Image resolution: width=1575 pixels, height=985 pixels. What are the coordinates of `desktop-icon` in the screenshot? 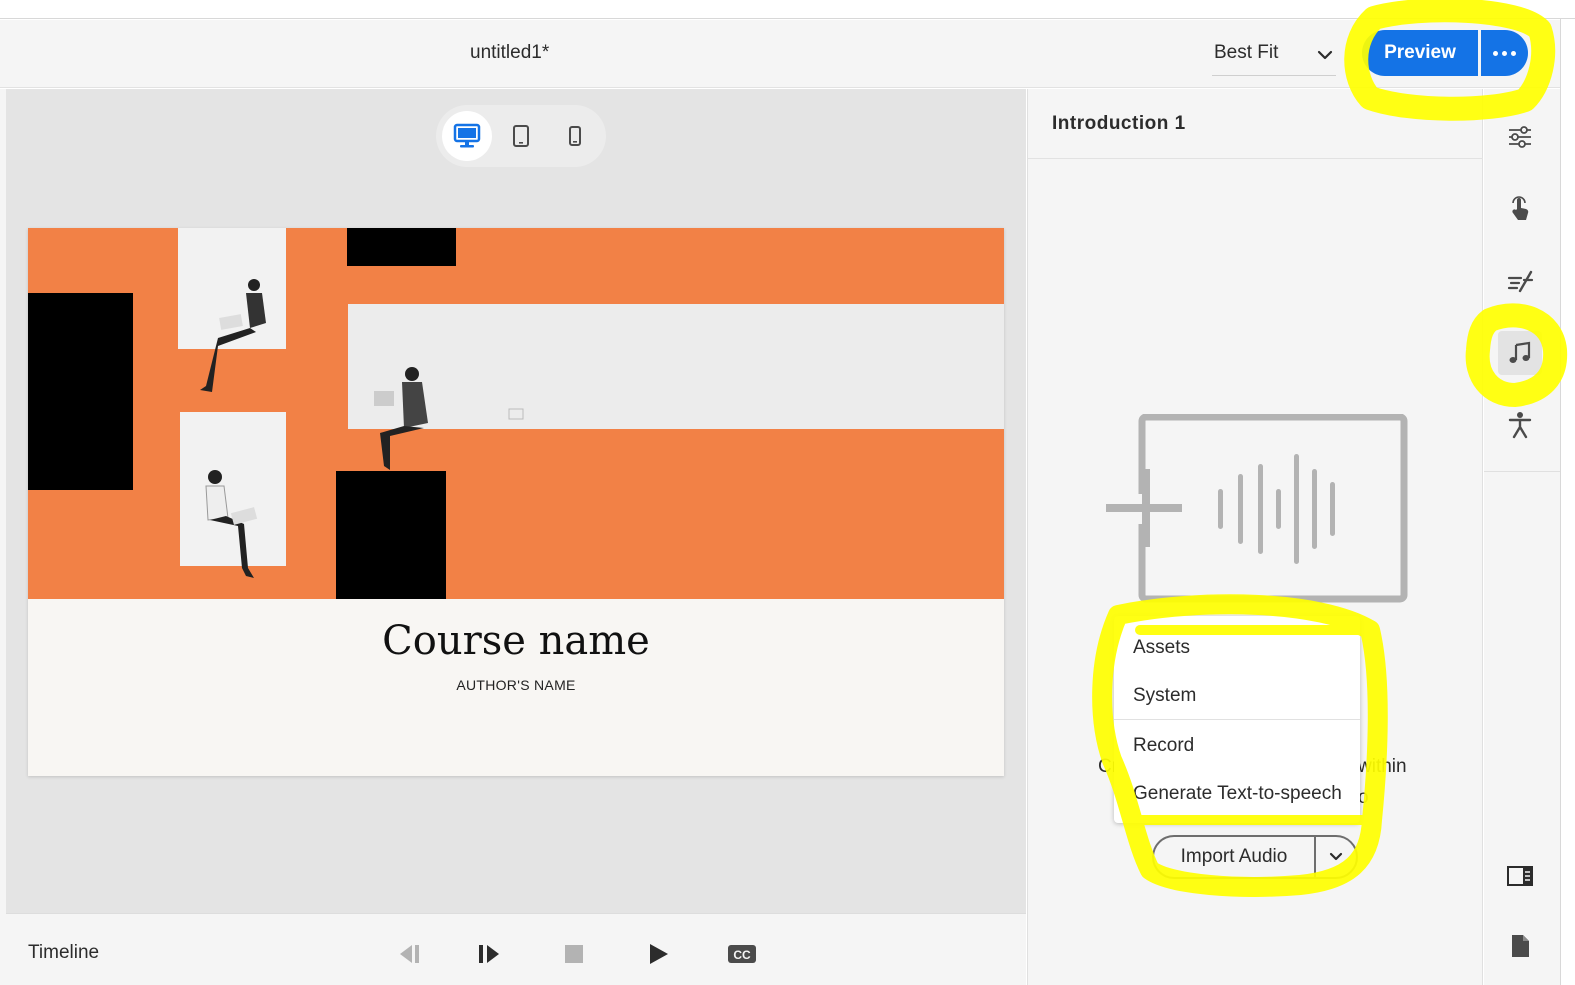 It's located at (467, 135).